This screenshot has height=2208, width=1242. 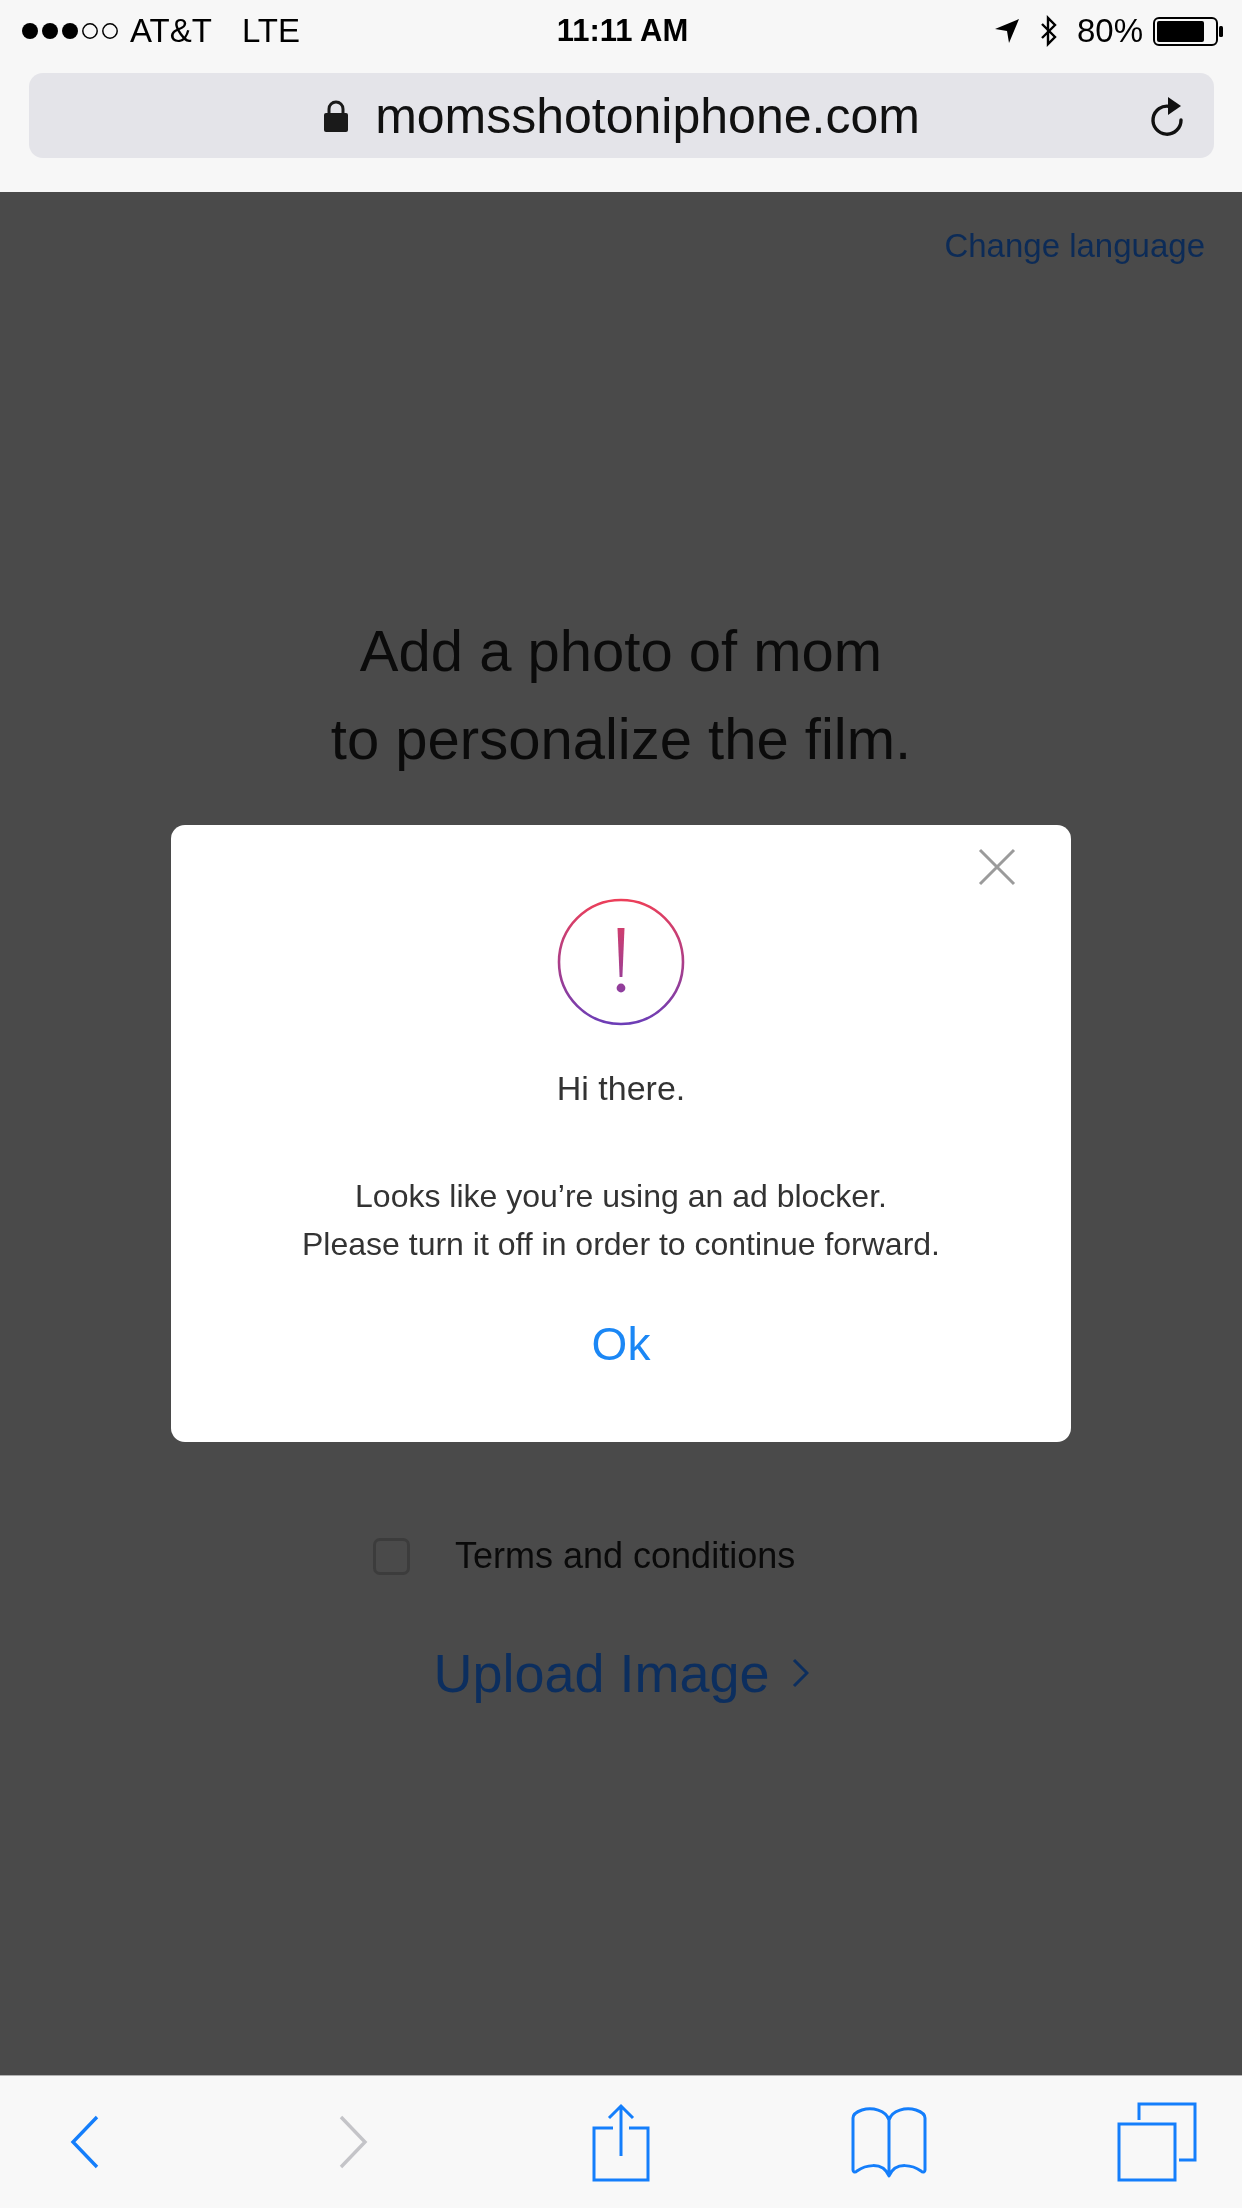 What do you see at coordinates (1109, 31) in the screenshot?
I see `battery-percent: 80%` at bounding box center [1109, 31].